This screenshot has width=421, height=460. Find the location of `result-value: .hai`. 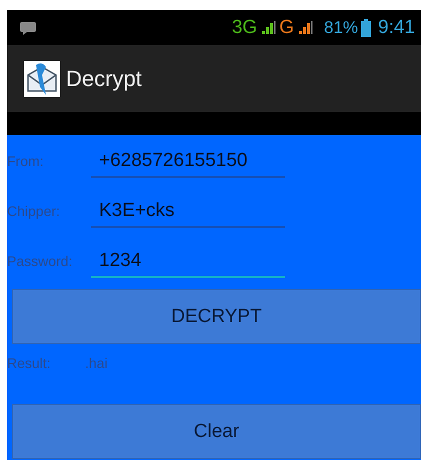

result-value: .hai is located at coordinates (96, 363).